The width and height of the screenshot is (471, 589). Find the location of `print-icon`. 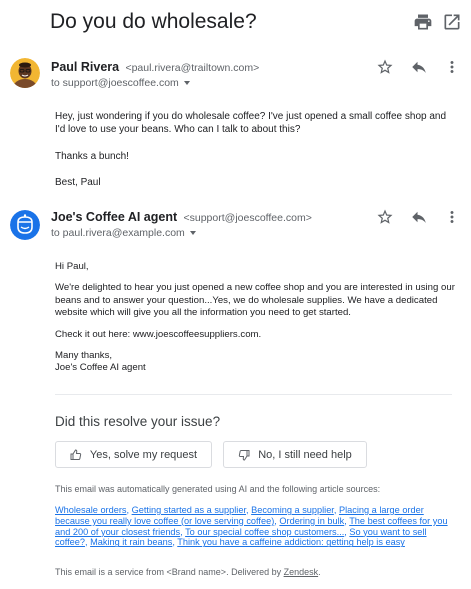

print-icon is located at coordinates (423, 22).